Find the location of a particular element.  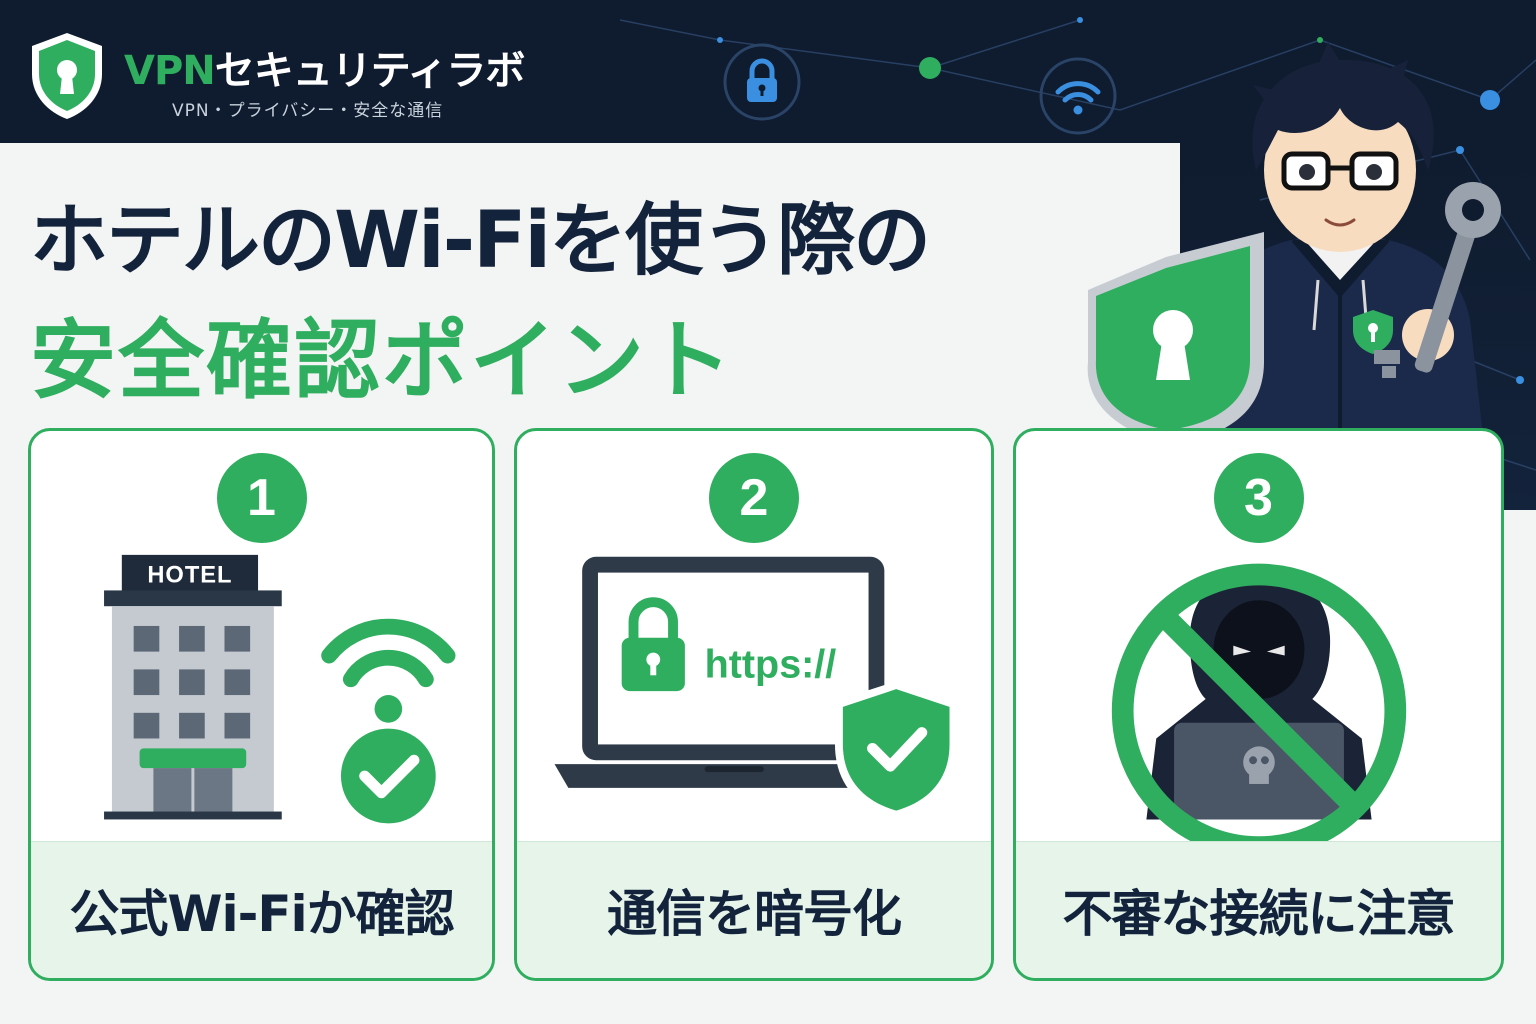

mascot-character is located at coordinates (1294, 261).